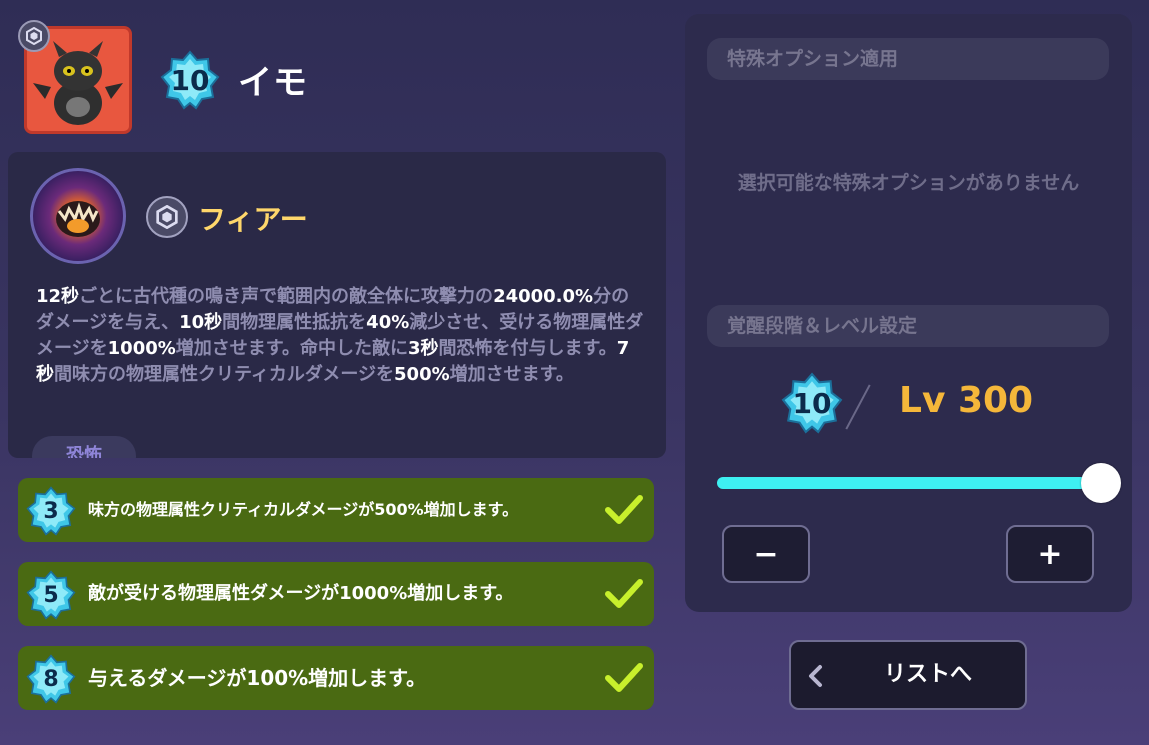 The width and height of the screenshot is (1149, 745). Describe the element at coordinates (291, 348) in the screenshot. I see `description-text: 増加させます。命中した敵に` at that location.